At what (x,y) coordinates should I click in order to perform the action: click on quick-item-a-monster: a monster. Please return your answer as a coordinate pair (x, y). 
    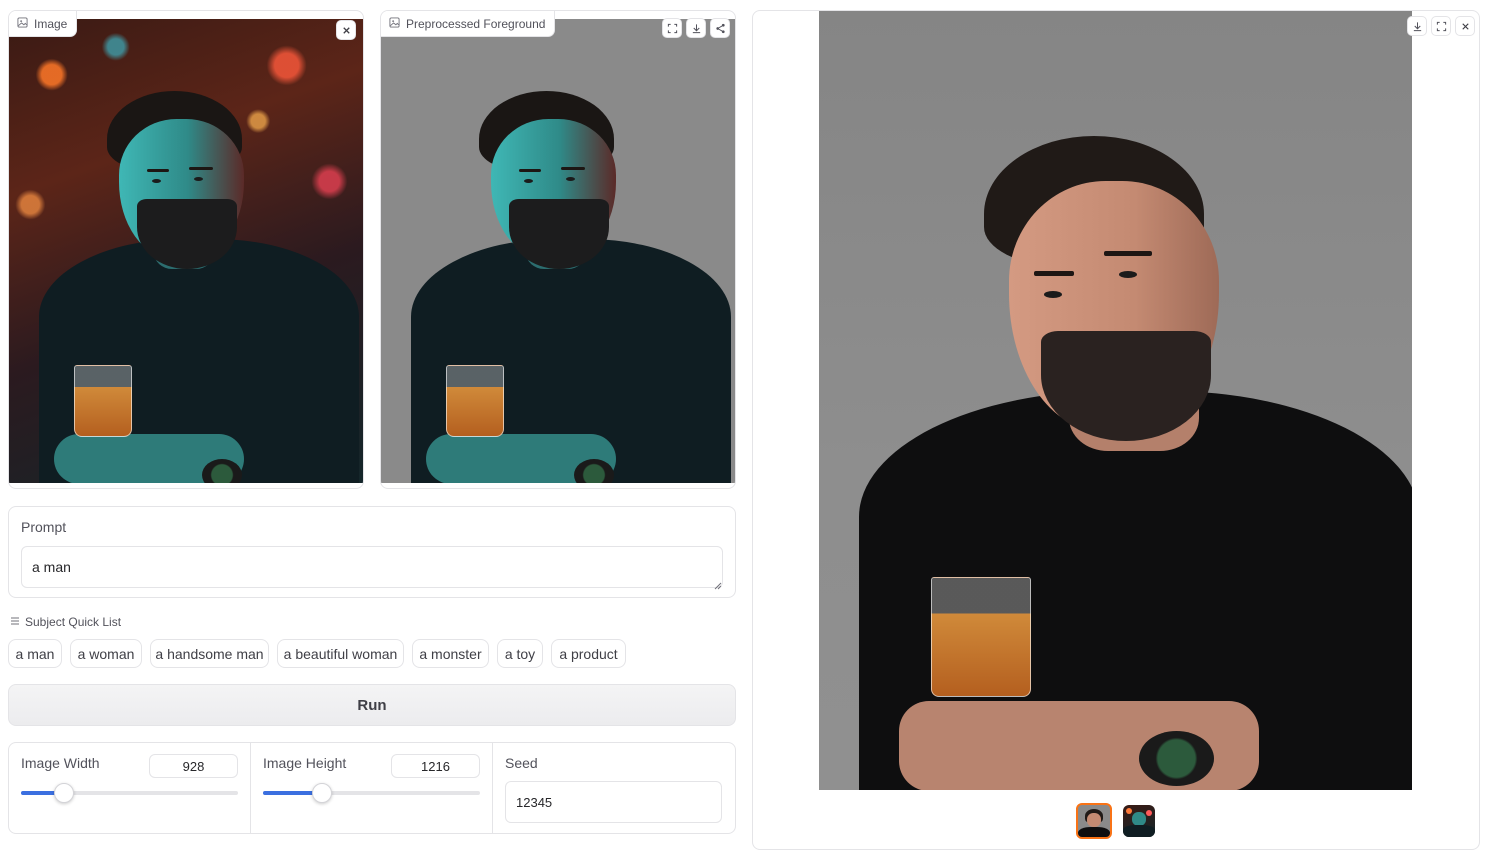
    Looking at the image, I should click on (450, 653).